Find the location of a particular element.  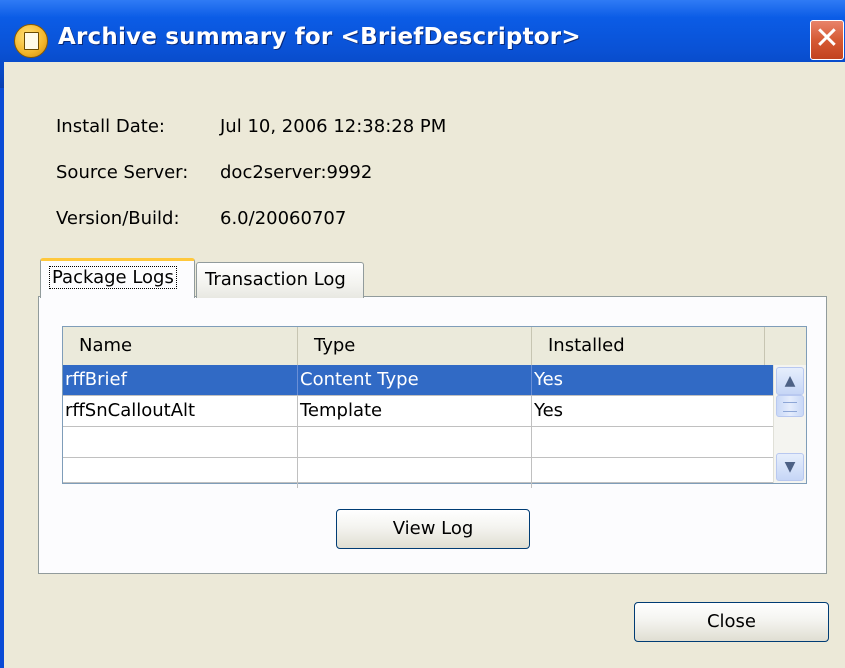

source-server-label: Source Server: is located at coordinates (122, 172).